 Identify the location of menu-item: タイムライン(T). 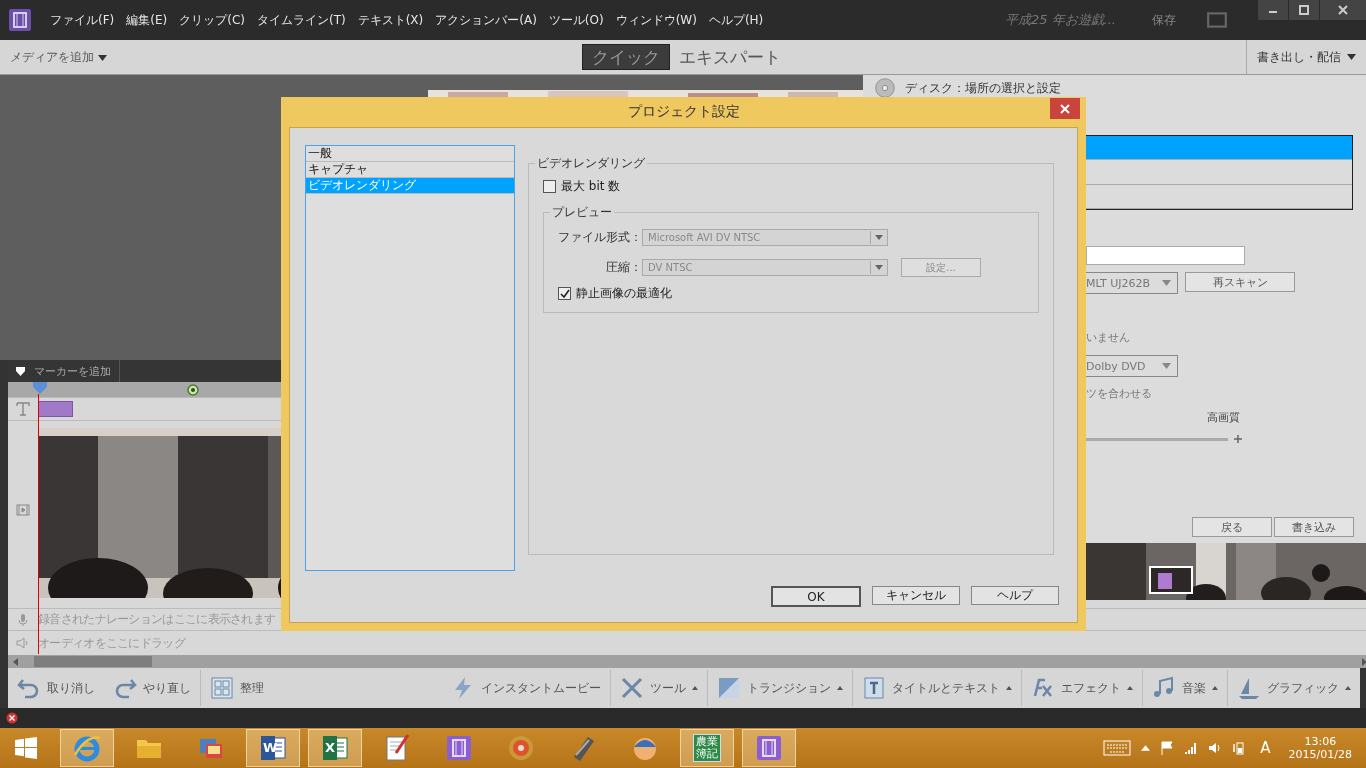
(301, 20).